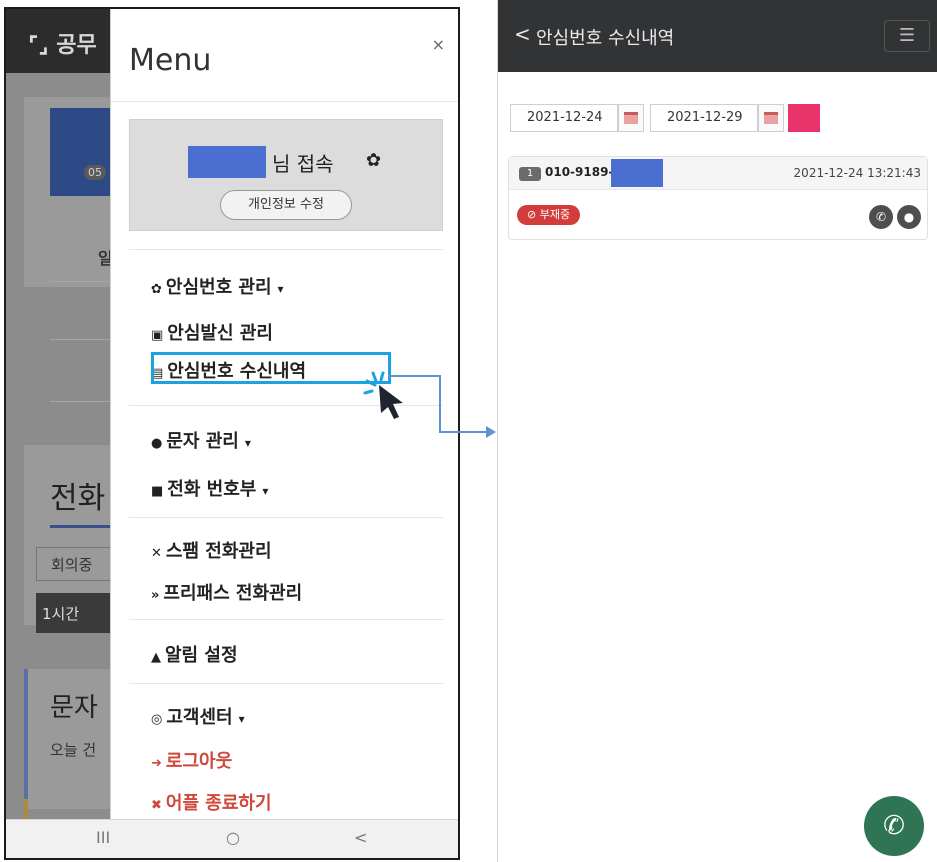 This screenshot has height=862, width=937. What do you see at coordinates (303, 164) in the screenshot?
I see `user-greeting: 님 접속` at bounding box center [303, 164].